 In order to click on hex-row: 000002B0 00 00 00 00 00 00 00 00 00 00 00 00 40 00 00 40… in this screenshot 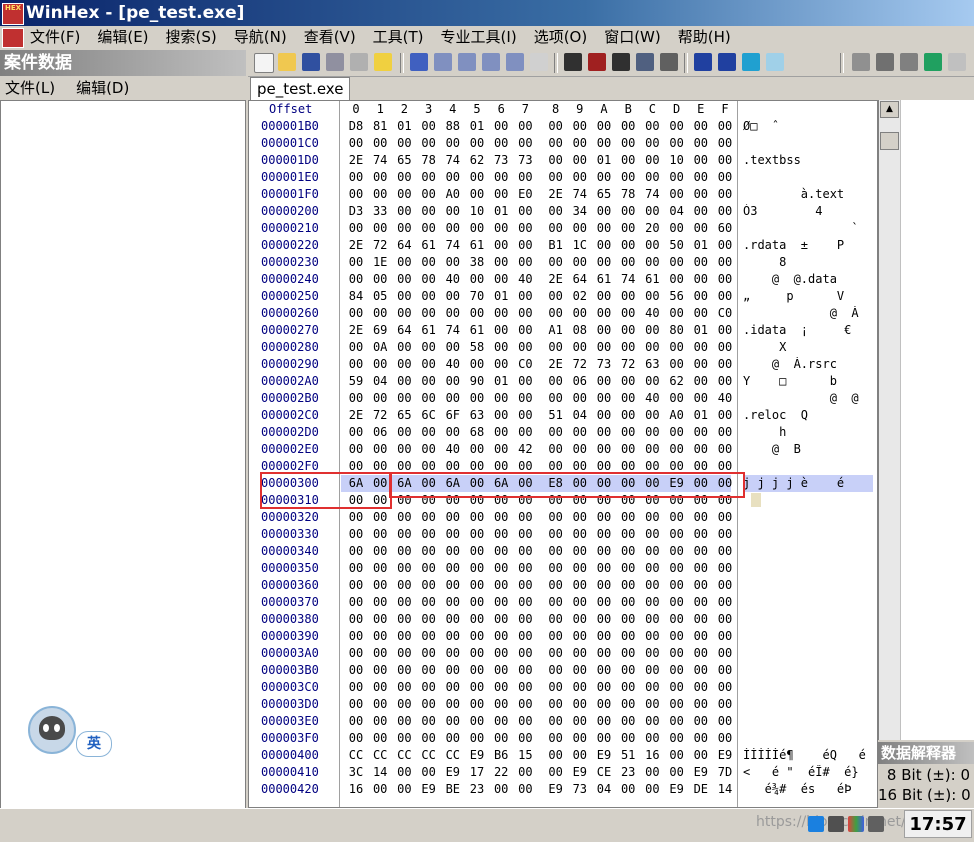, I will do `click(563, 398)`.